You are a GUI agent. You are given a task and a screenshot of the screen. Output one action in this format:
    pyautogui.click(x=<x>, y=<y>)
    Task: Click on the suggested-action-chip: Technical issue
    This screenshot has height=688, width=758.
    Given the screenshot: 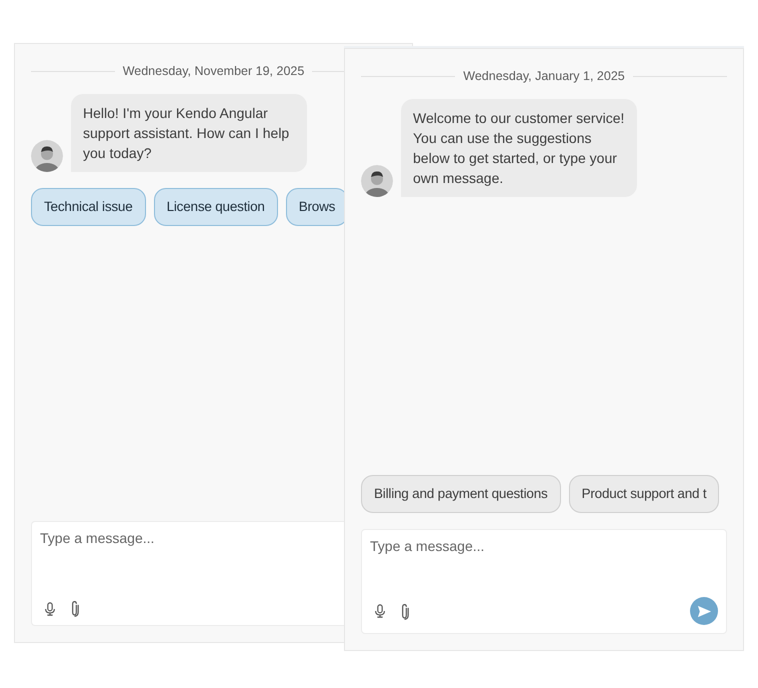 What is the action you would take?
    pyautogui.click(x=88, y=207)
    